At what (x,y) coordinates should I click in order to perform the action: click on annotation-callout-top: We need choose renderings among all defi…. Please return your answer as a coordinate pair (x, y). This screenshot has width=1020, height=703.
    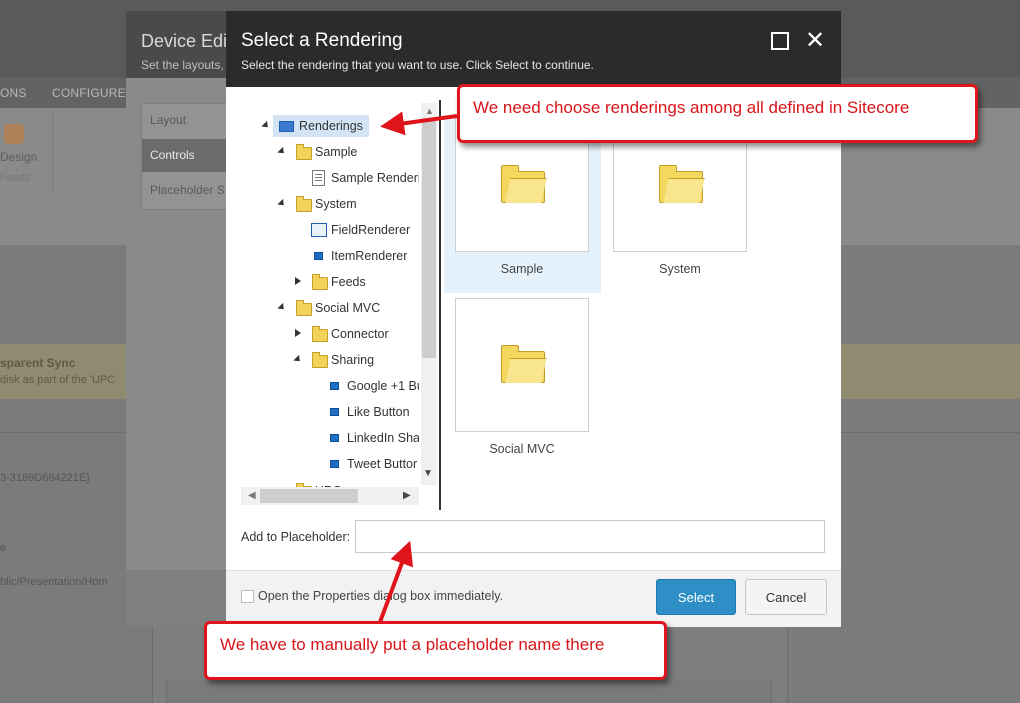
    Looking at the image, I should click on (717, 113).